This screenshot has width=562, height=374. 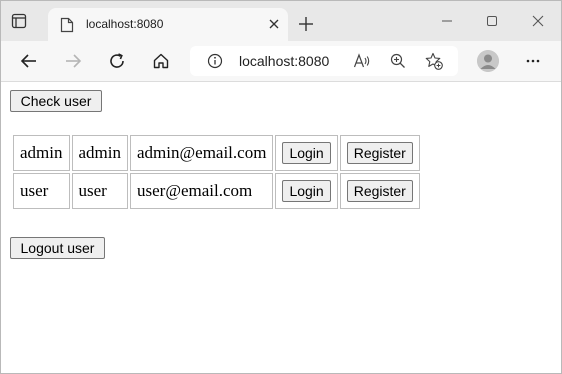 I want to click on more-menu-icon, so click(x=533, y=61).